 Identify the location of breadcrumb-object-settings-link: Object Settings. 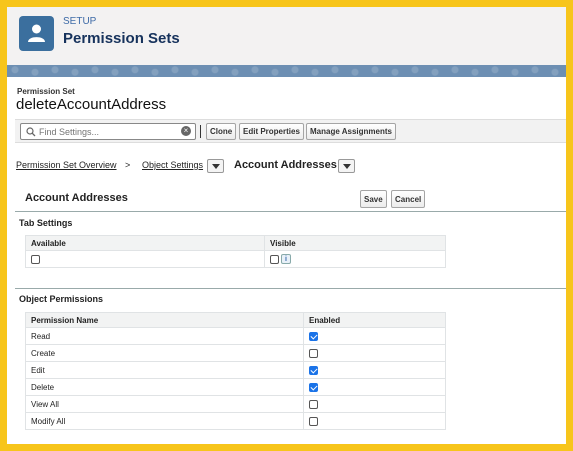
(172, 165).